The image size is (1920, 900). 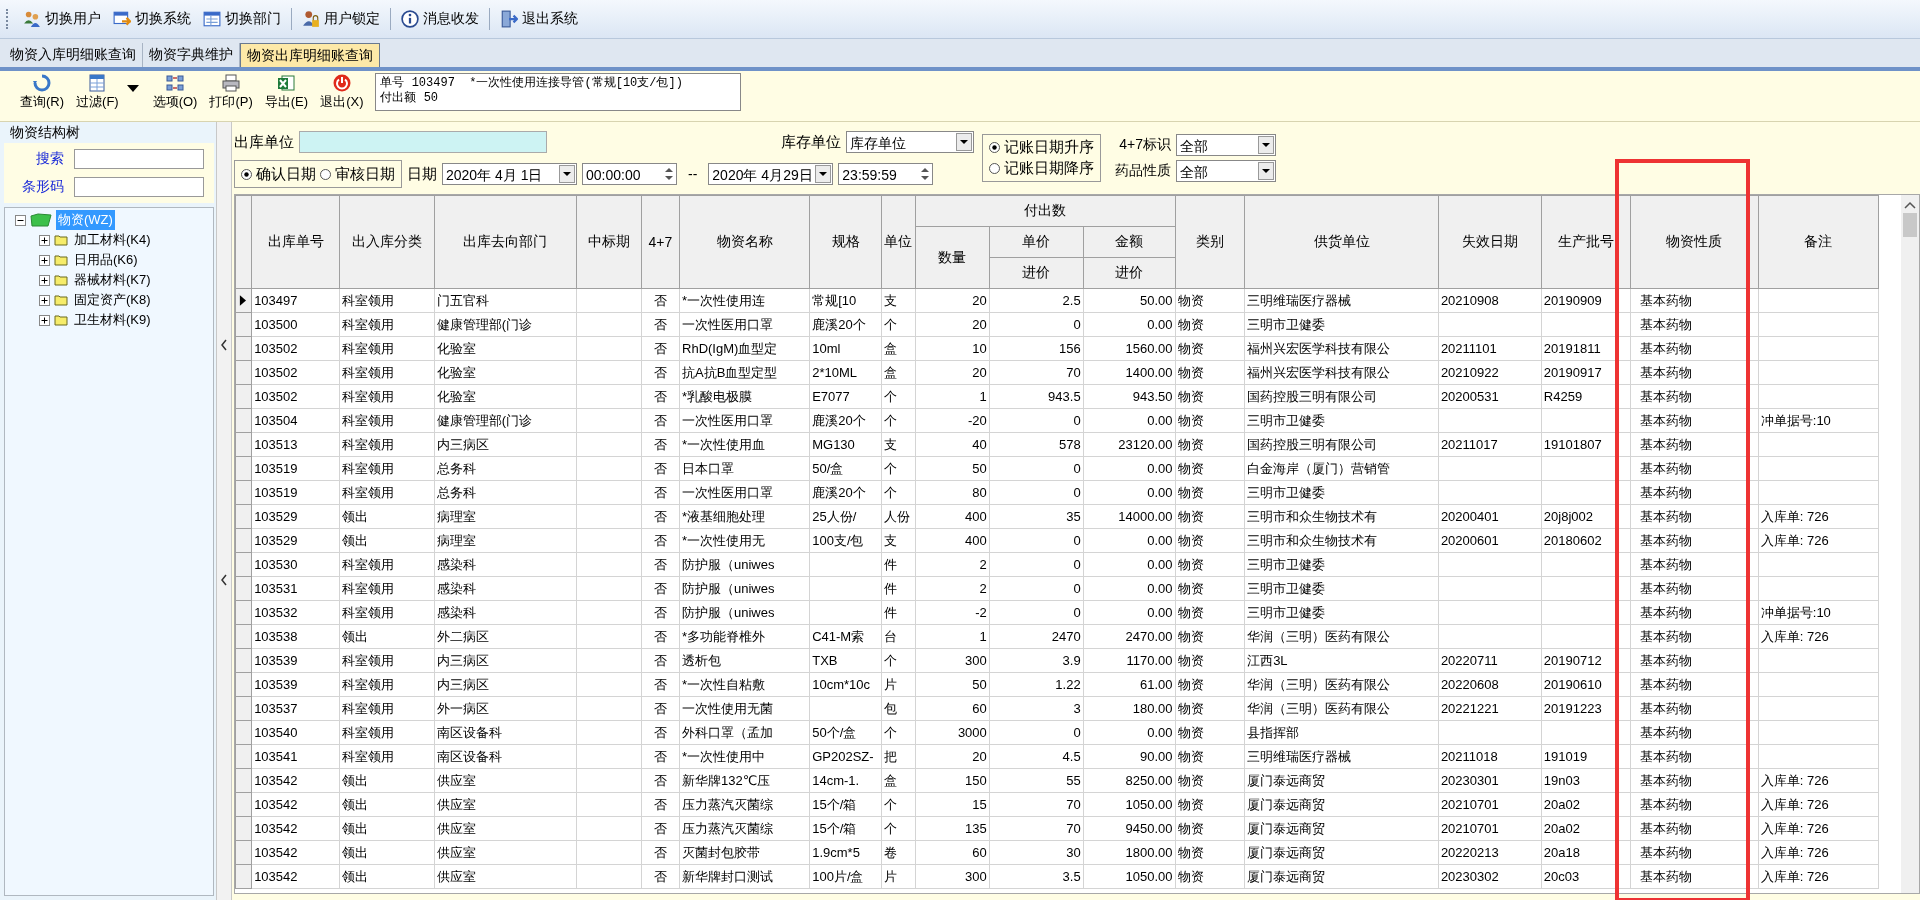 I want to click on column-header: 单价, so click(x=1036, y=242).